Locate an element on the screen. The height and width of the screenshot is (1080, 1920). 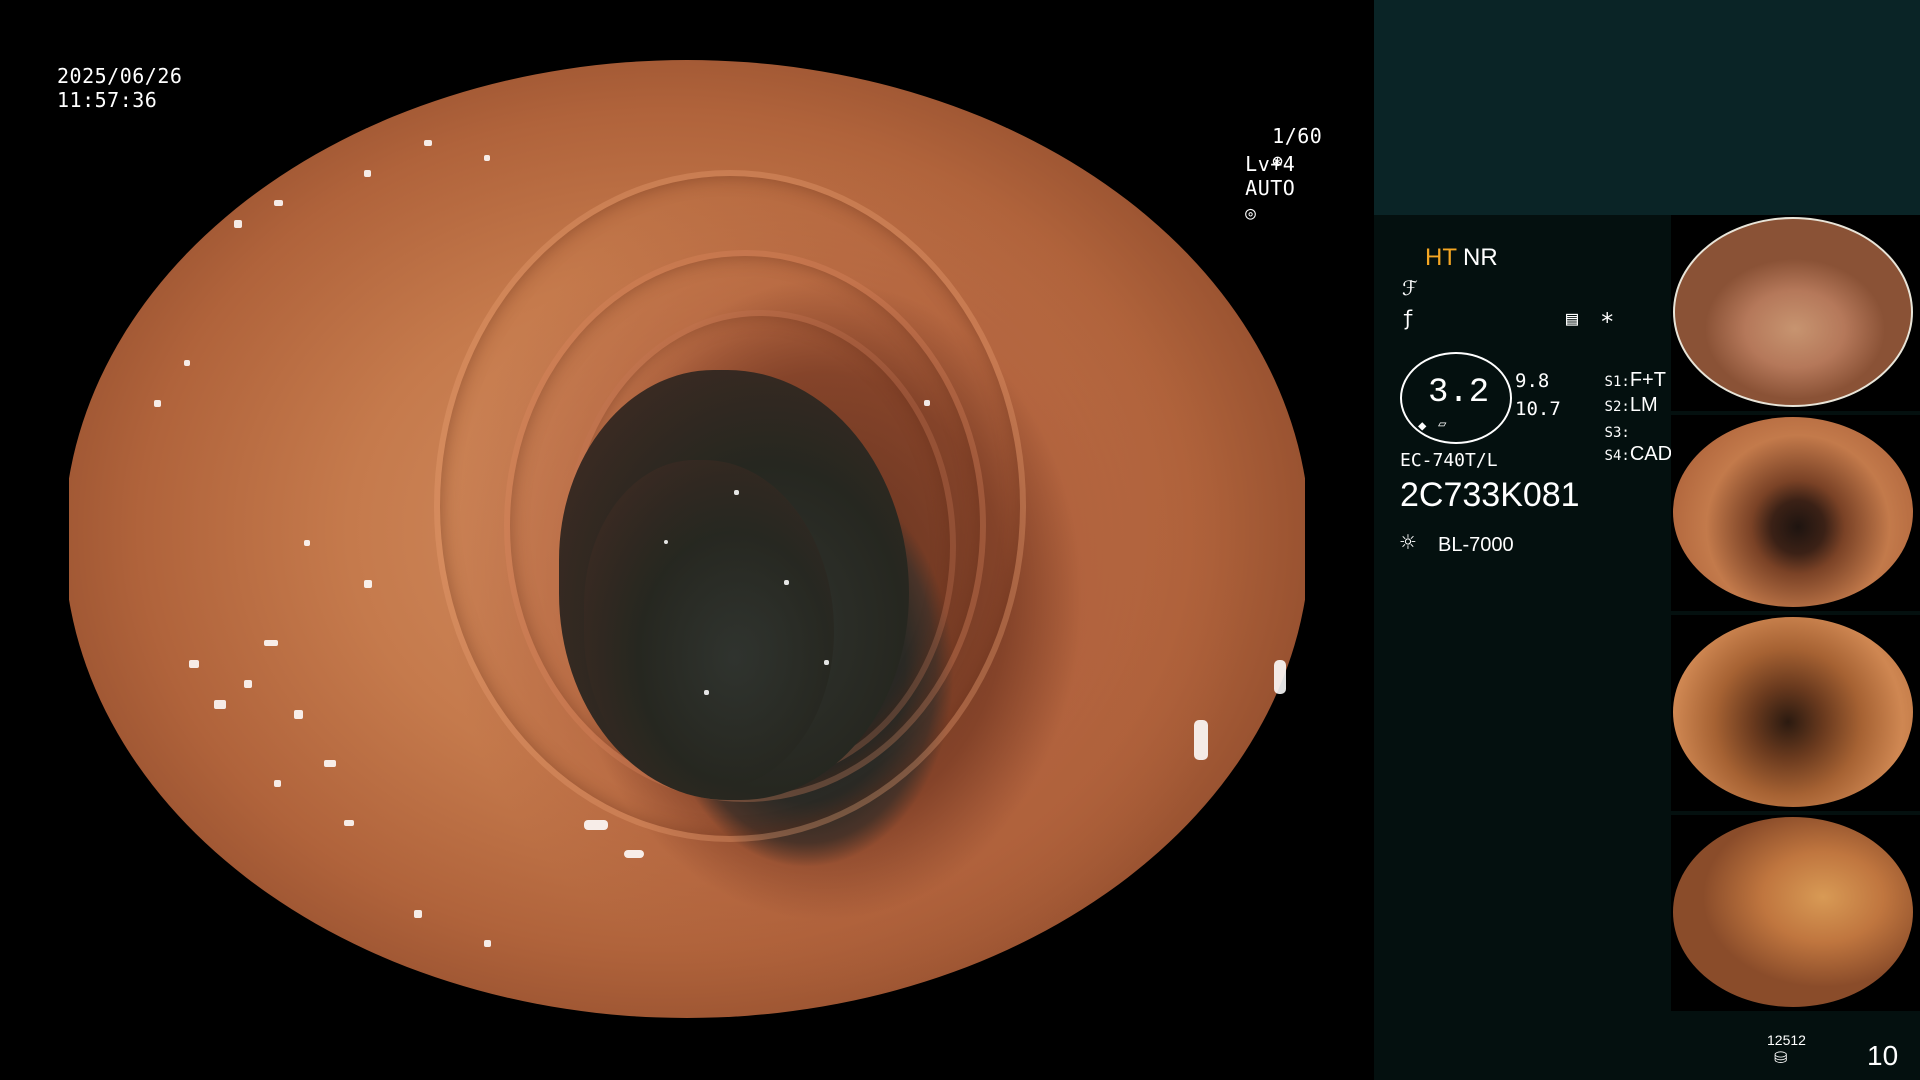
zoom-value: 3.2 is located at coordinates (1459, 393).